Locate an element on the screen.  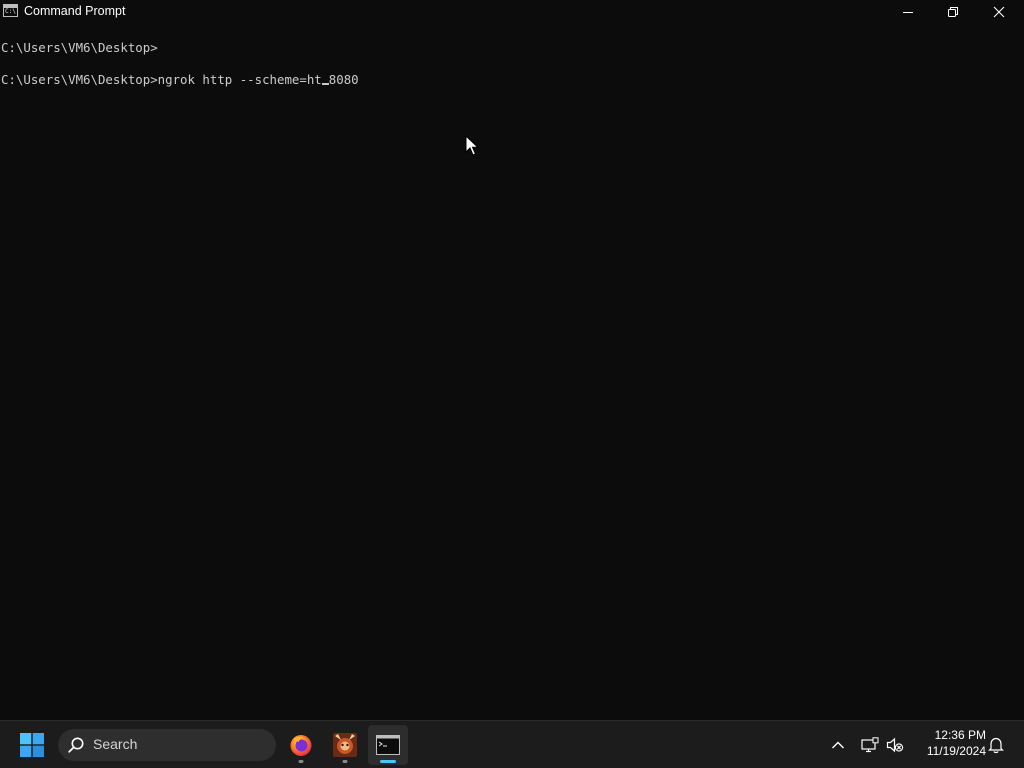
console-line: C:\Users\VM6\Desktop> is located at coordinates (79, 47).